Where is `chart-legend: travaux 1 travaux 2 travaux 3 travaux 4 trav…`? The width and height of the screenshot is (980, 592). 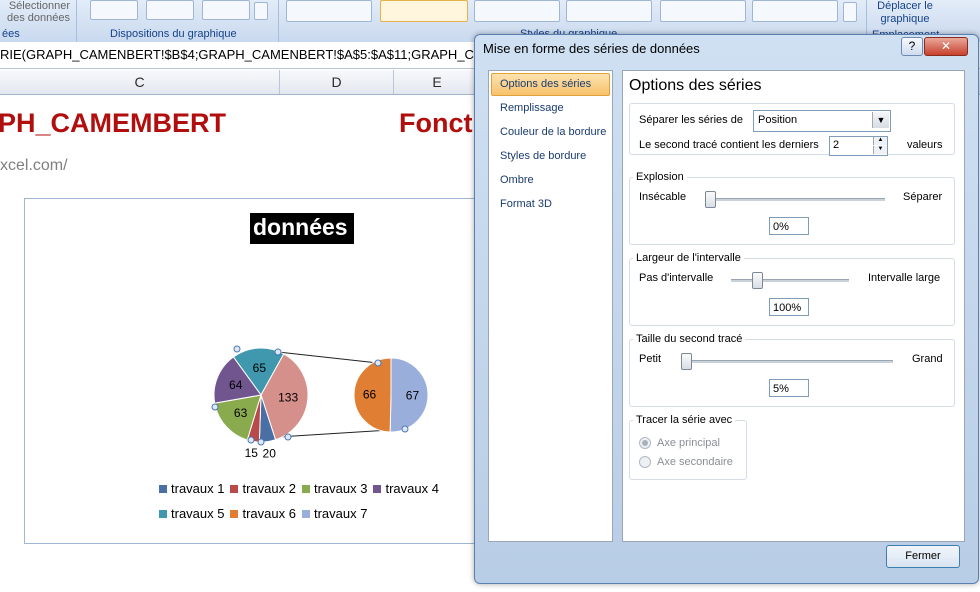 chart-legend: travaux 1 travaux 2 travaux 3 travaux 4 trav… is located at coordinates (314, 506).